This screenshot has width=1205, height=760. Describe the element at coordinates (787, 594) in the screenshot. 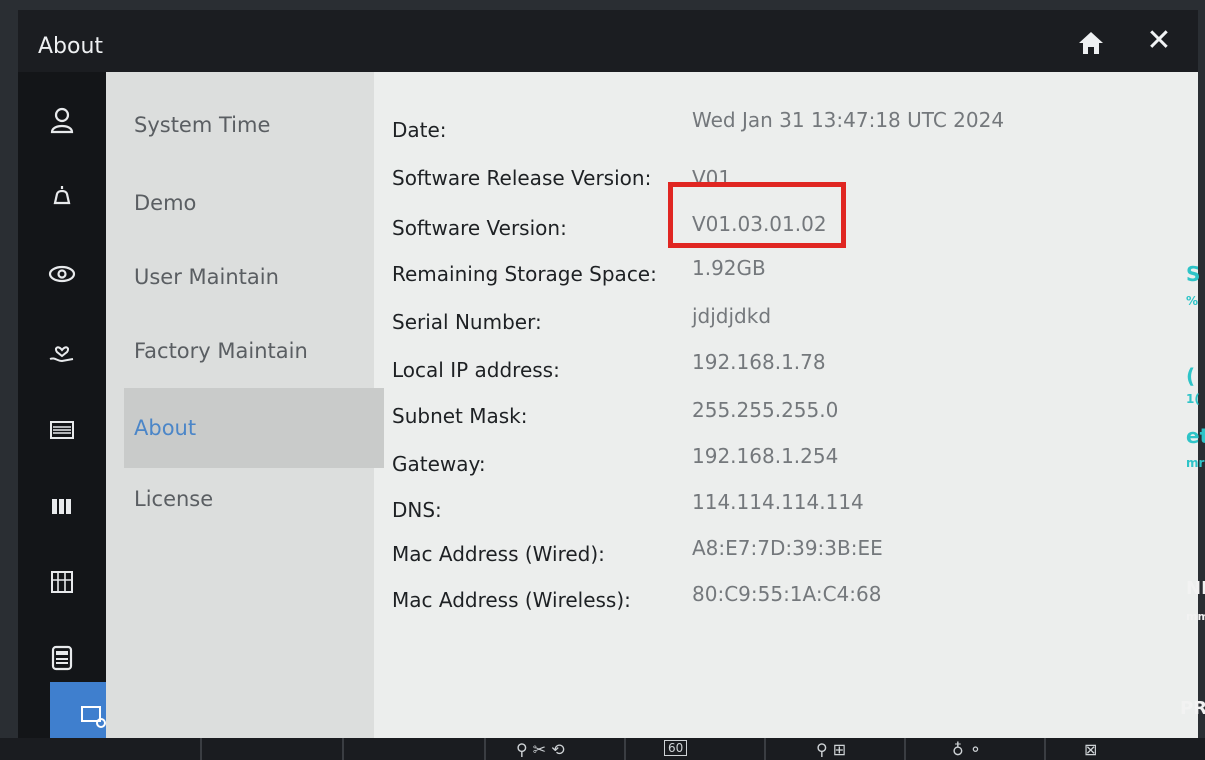

I see `mac-wireless-value: 80:C9:55:1A:C4:68` at that location.